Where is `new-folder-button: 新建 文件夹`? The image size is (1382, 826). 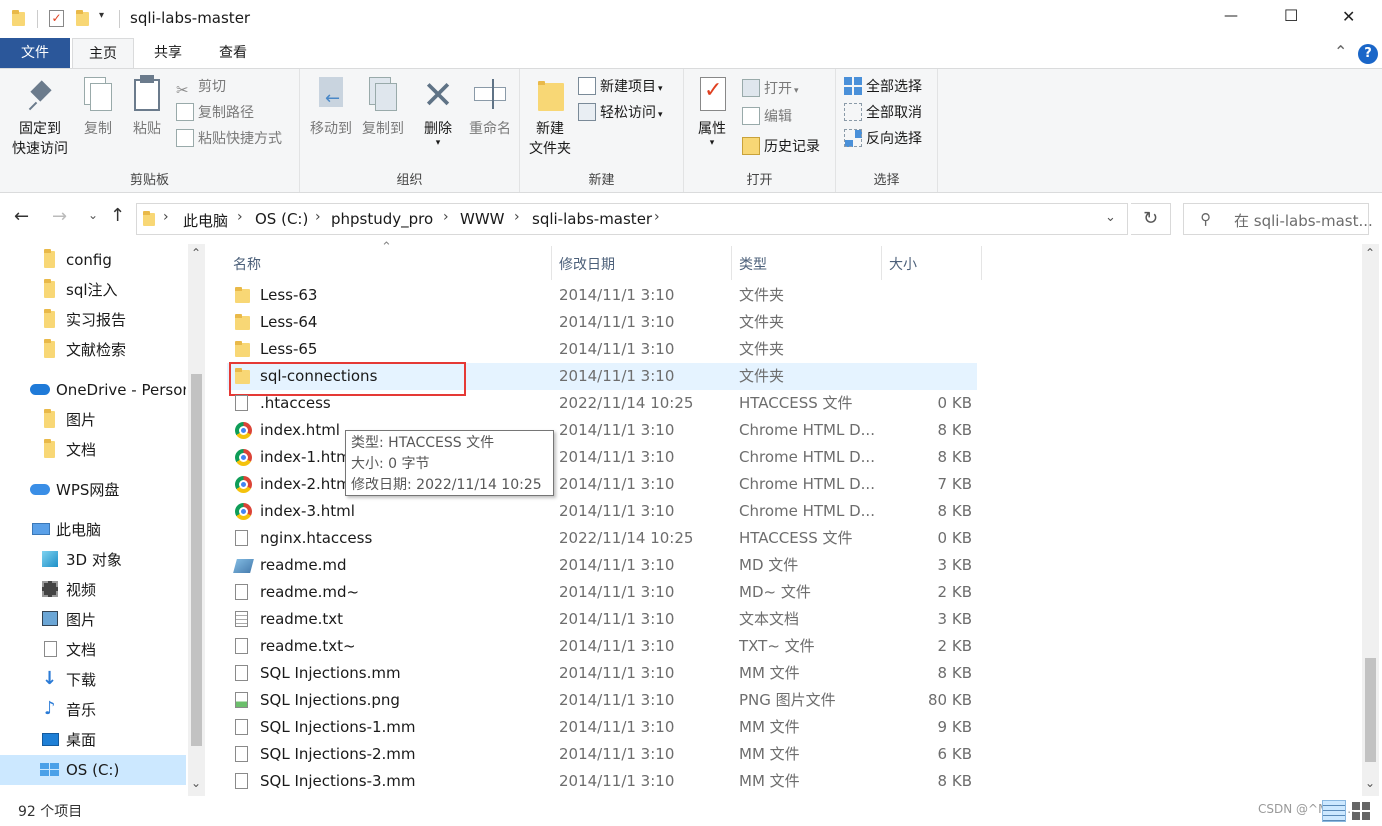 new-folder-button: 新建 文件夹 is located at coordinates (550, 117).